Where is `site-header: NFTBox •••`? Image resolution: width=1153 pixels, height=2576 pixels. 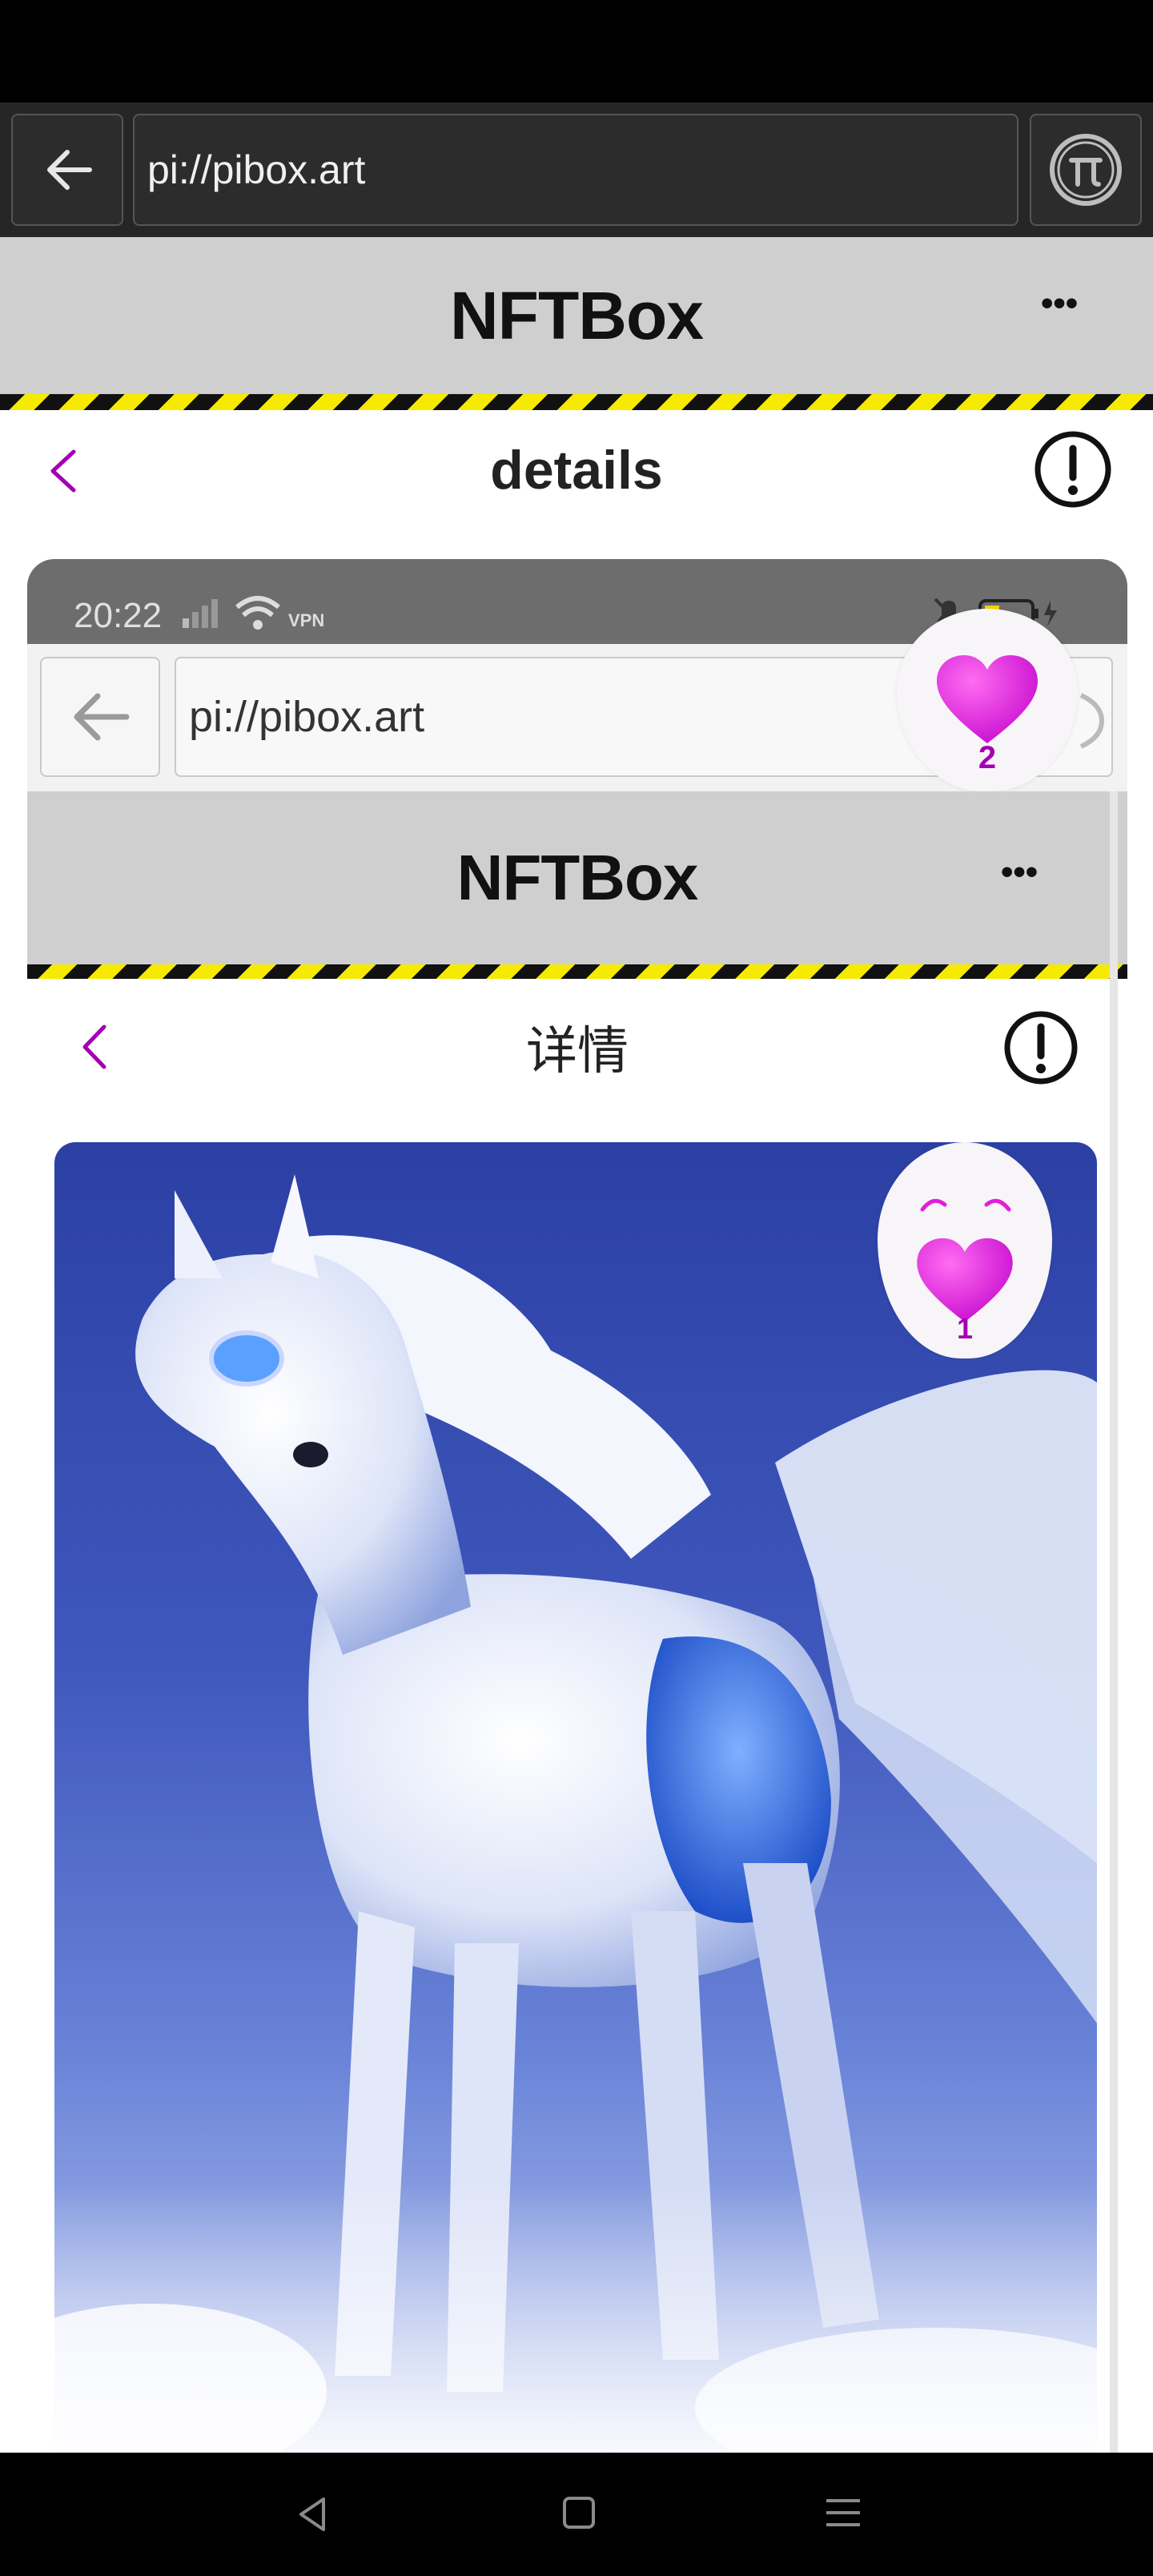 site-header: NFTBox ••• is located at coordinates (576, 315).